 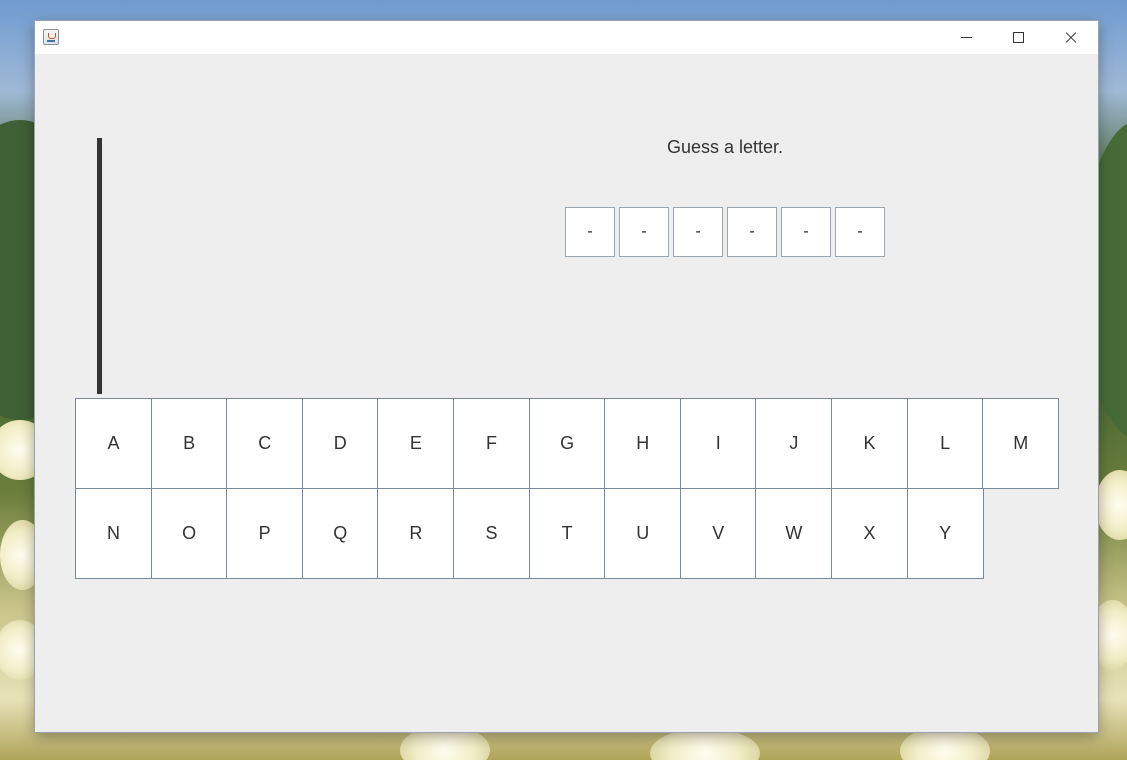 I want to click on title-bar, so click(x=566, y=37).